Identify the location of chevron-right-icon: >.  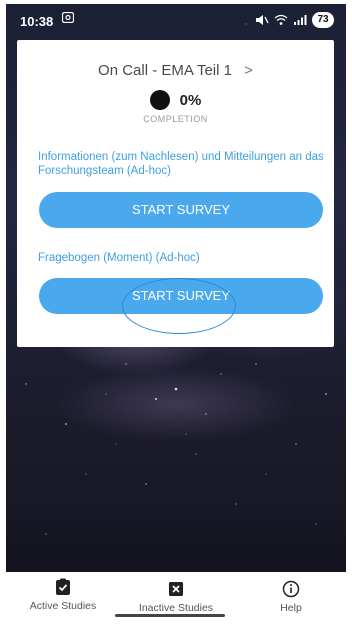
(248, 70).